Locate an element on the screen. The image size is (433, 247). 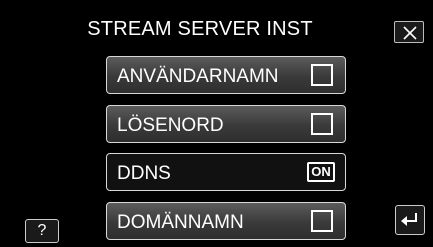
menu-item-username: ANVÄNDARNAMN is located at coordinates (226, 75).